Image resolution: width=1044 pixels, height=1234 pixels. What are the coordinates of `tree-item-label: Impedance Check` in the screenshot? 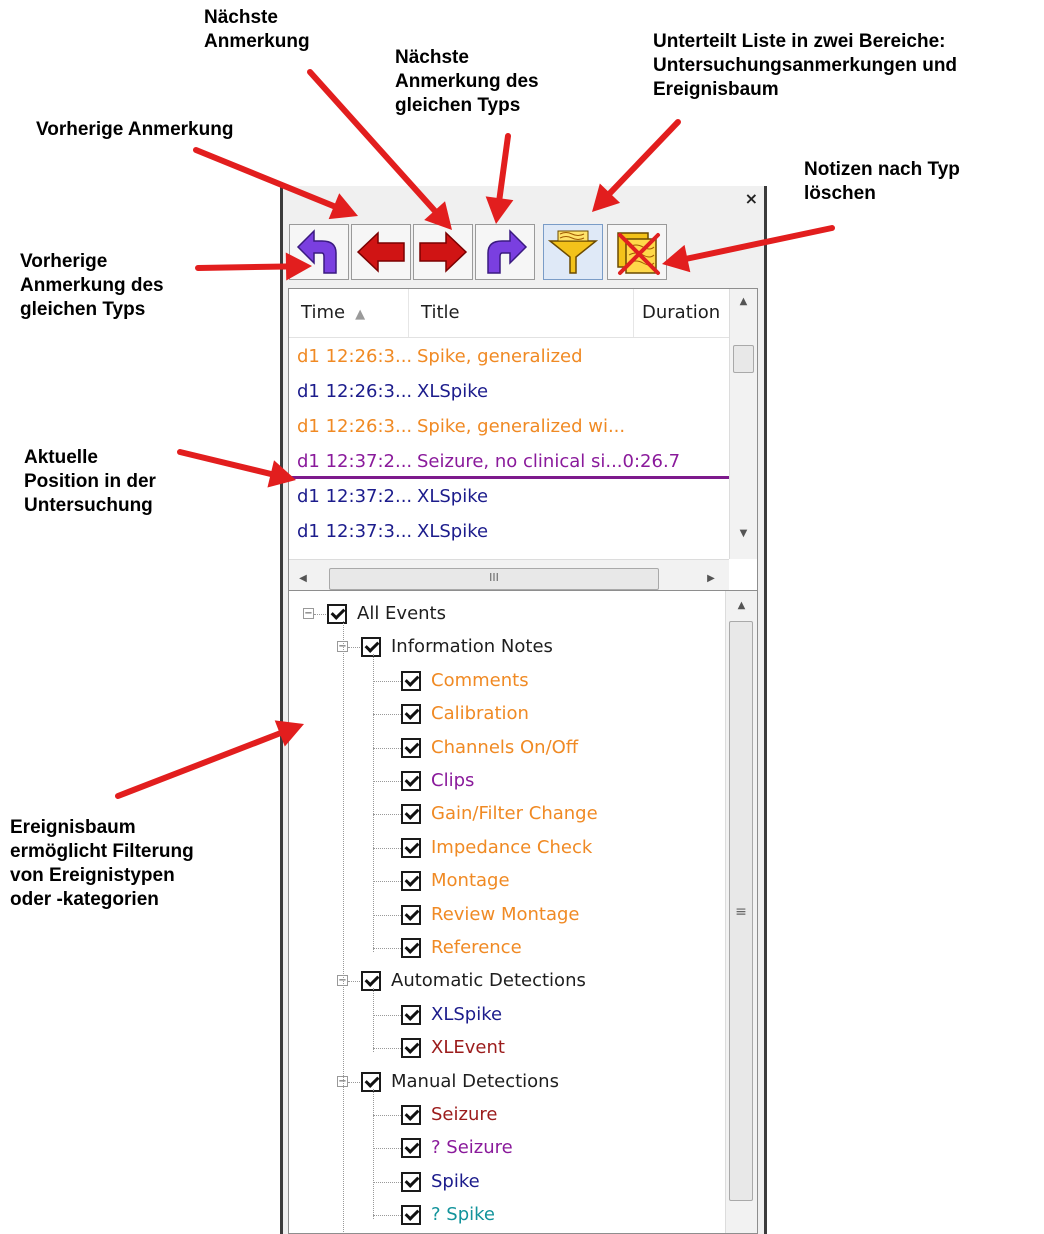 It's located at (511, 848).